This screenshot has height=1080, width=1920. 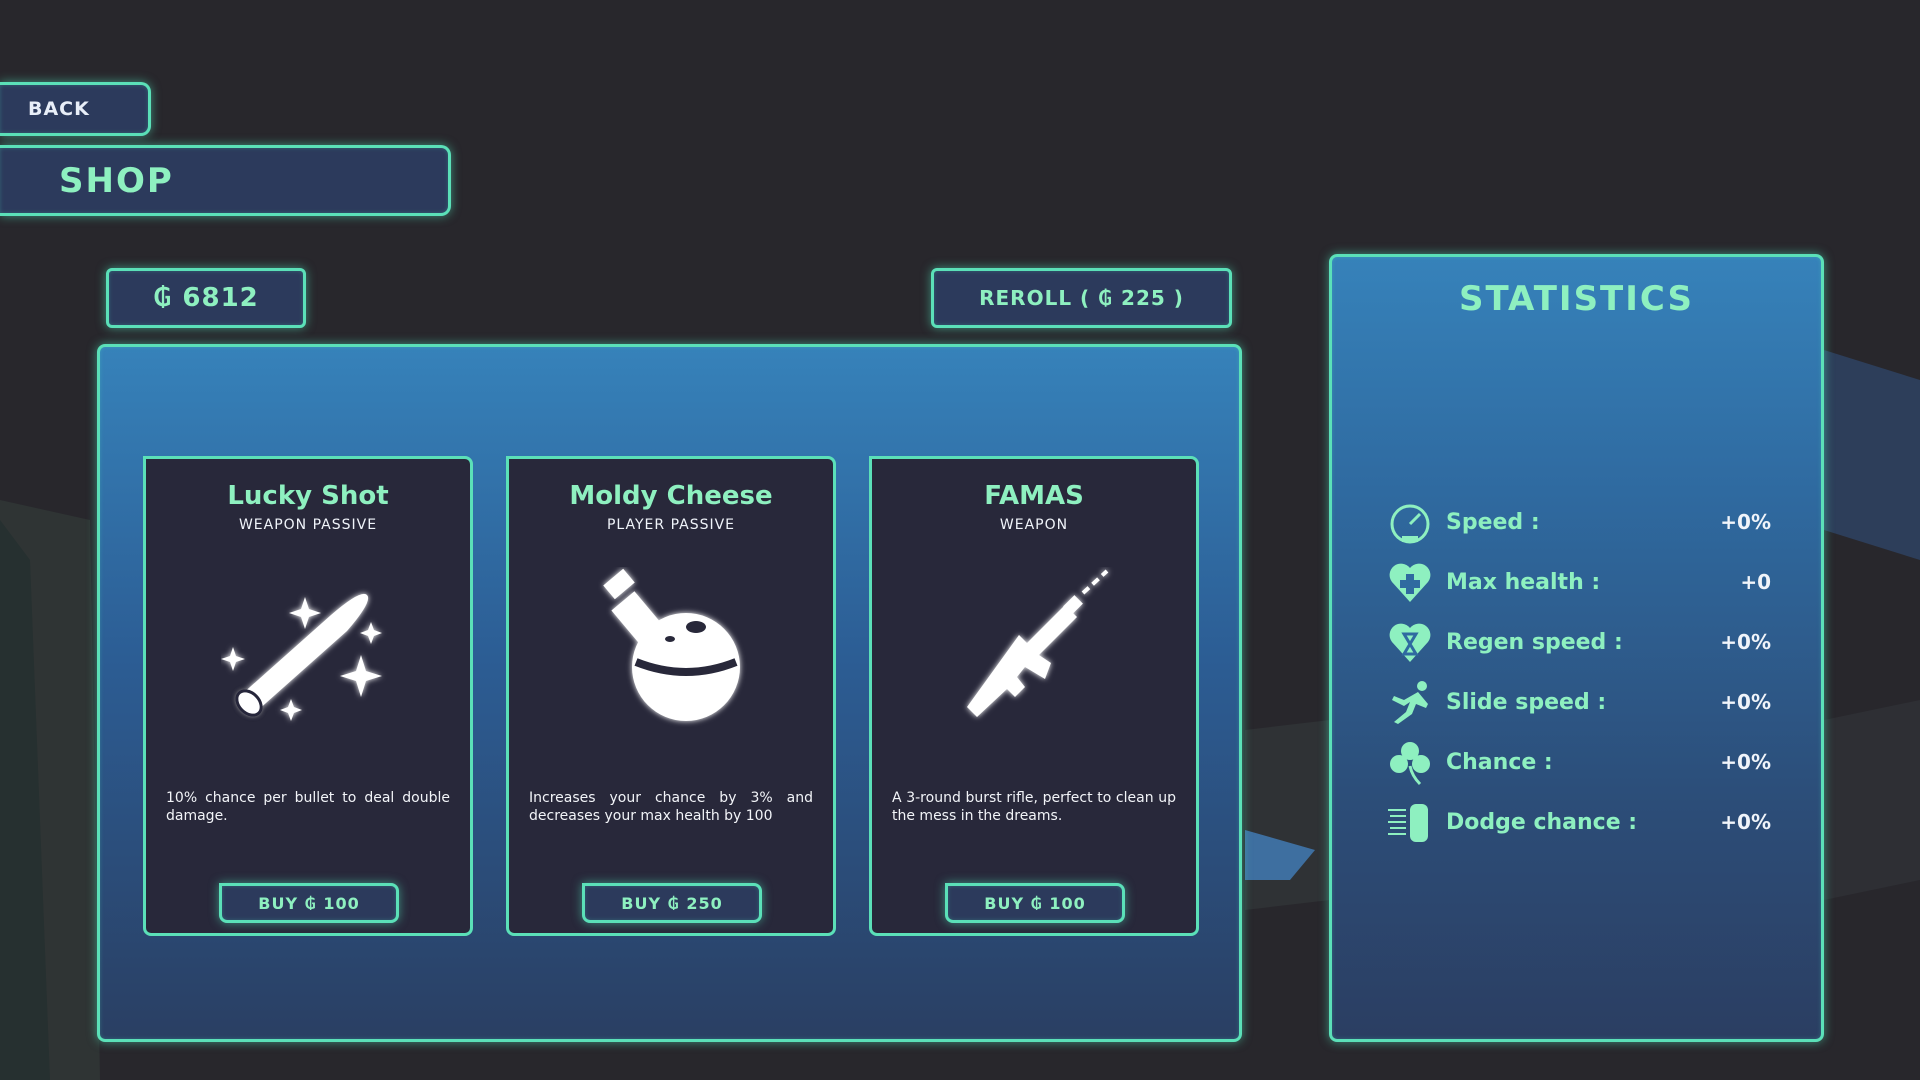 What do you see at coordinates (1578, 762) in the screenshot?
I see `stat-row-chance: Chance : +0%` at bounding box center [1578, 762].